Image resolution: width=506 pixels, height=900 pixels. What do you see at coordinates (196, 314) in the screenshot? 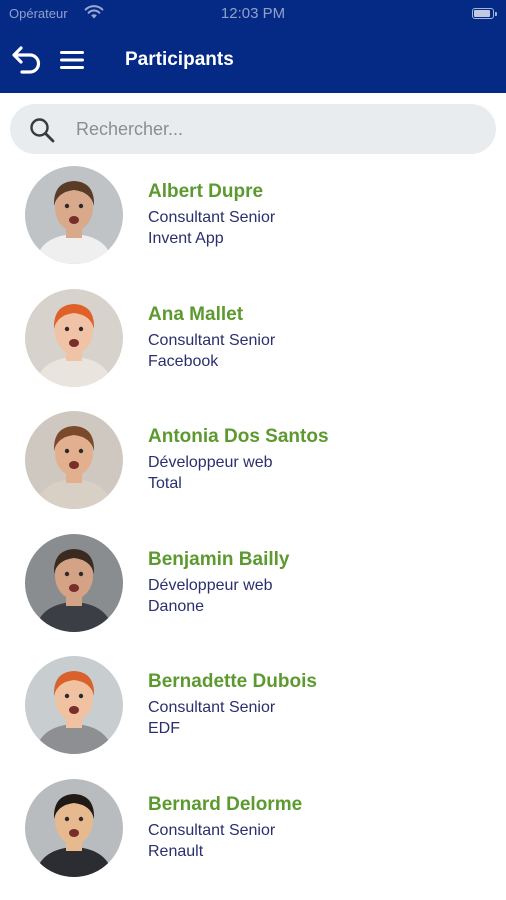
I see `participant-name: Ana Mallet` at bounding box center [196, 314].